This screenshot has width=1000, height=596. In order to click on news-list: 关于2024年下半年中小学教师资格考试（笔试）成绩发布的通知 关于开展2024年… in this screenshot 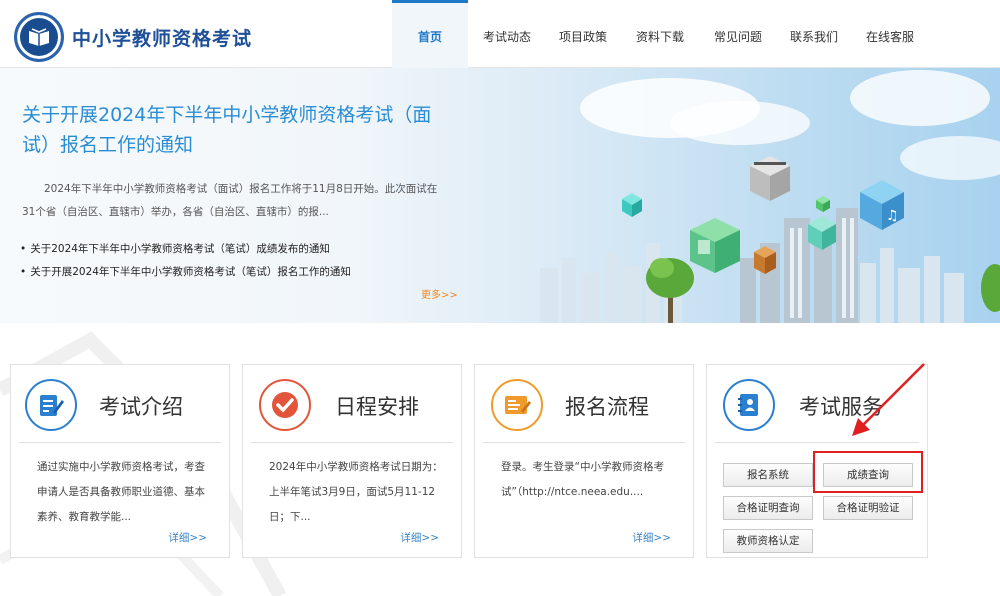, I will do `click(185, 261)`.